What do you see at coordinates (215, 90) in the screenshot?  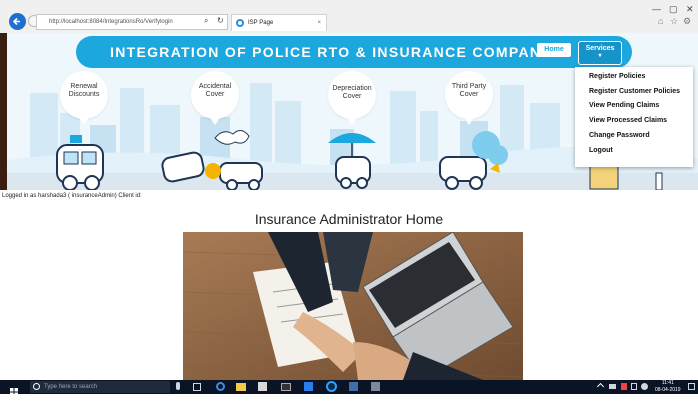 I see `bubble-label: Accidental Cover` at bounding box center [215, 90].